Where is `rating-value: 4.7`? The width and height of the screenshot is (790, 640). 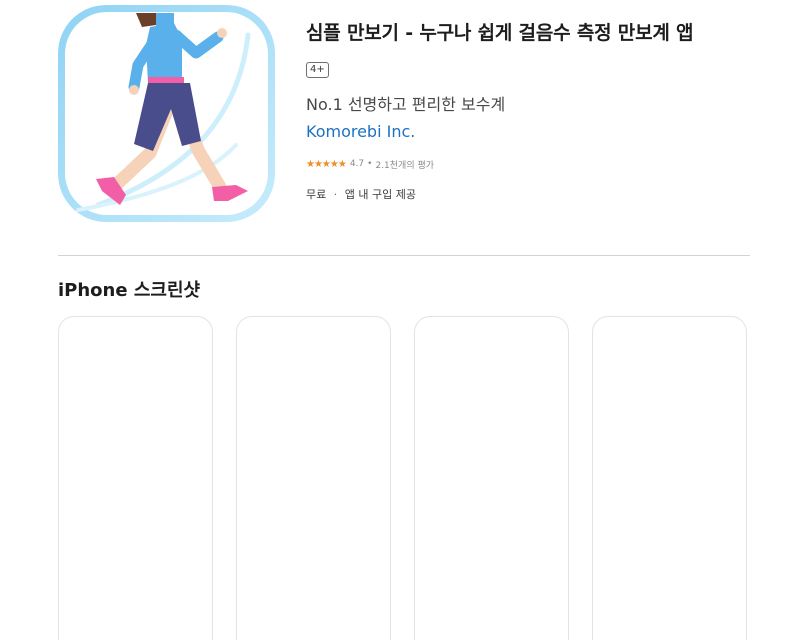 rating-value: 4.7 is located at coordinates (357, 164).